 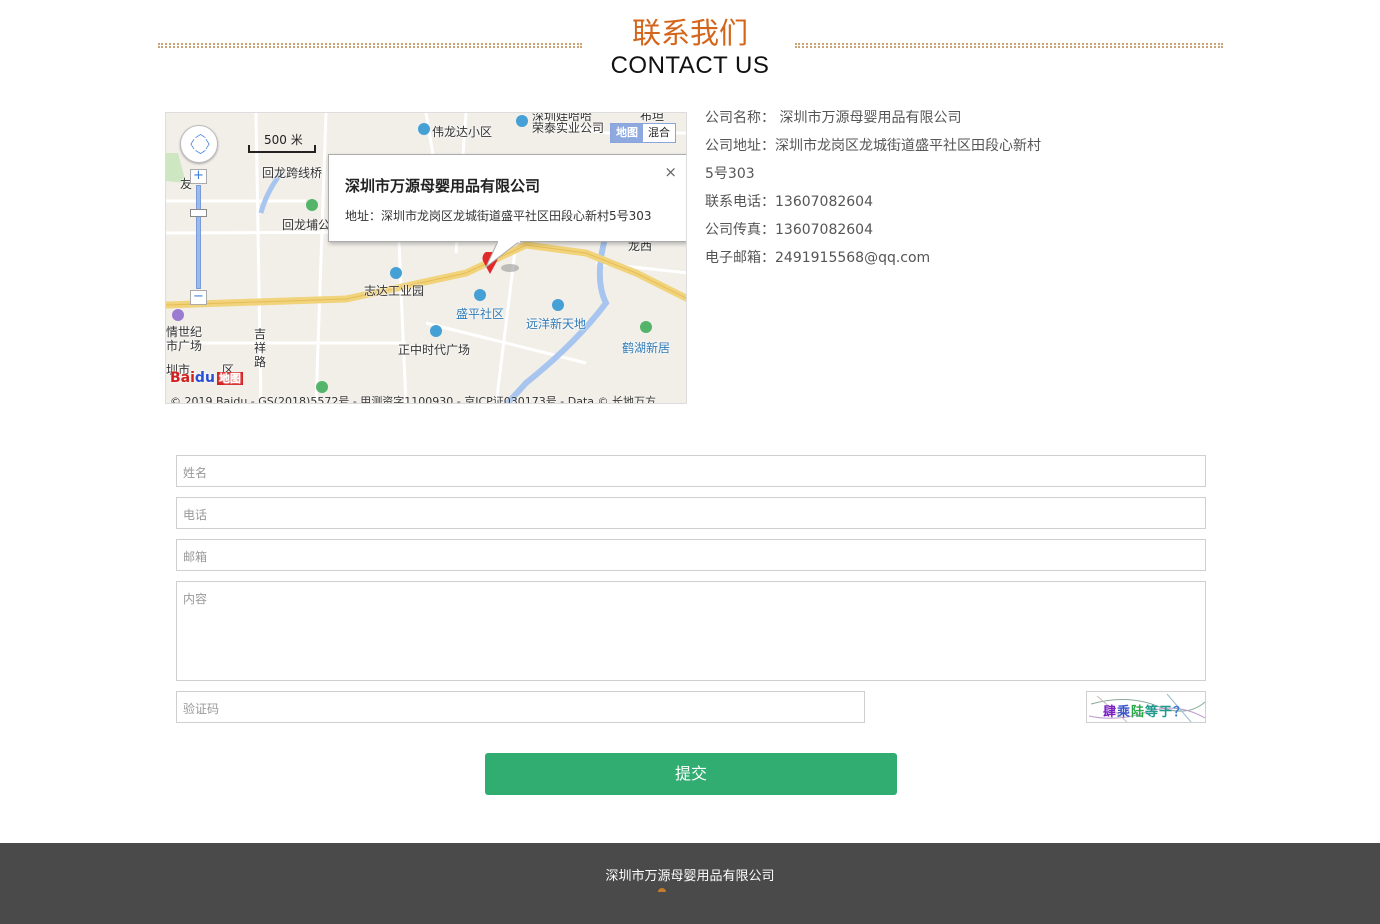 What do you see at coordinates (659, 133) in the screenshot?
I see `map-type-hybrid-button: 混合` at bounding box center [659, 133].